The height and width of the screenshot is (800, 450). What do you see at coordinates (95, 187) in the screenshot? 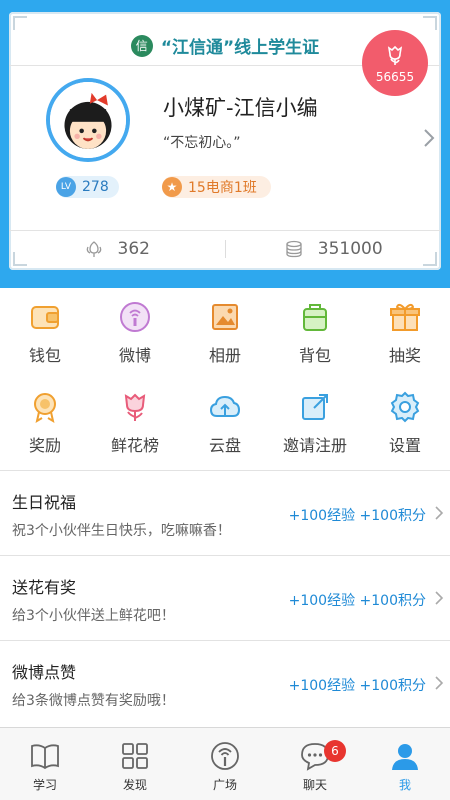
I see `level-value: 278` at bounding box center [95, 187].